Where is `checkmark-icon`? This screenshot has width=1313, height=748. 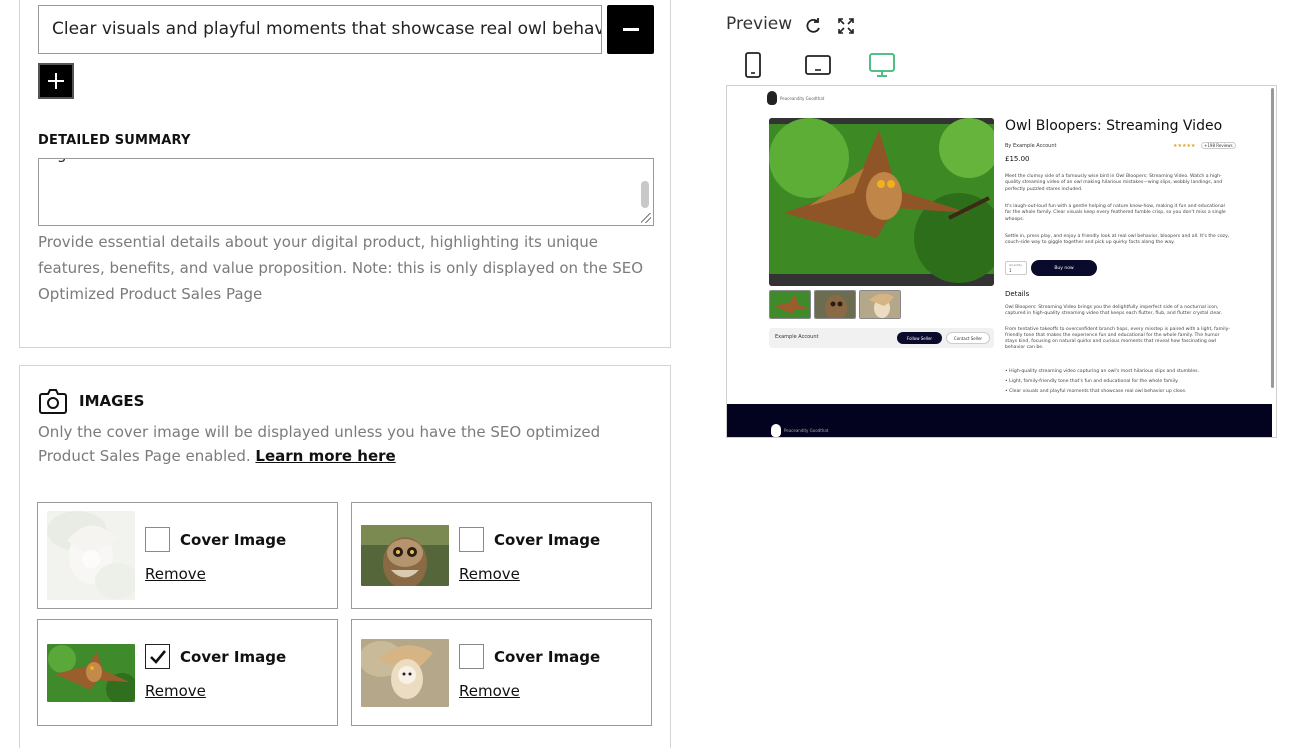
checkmark-icon is located at coordinates (157, 656).